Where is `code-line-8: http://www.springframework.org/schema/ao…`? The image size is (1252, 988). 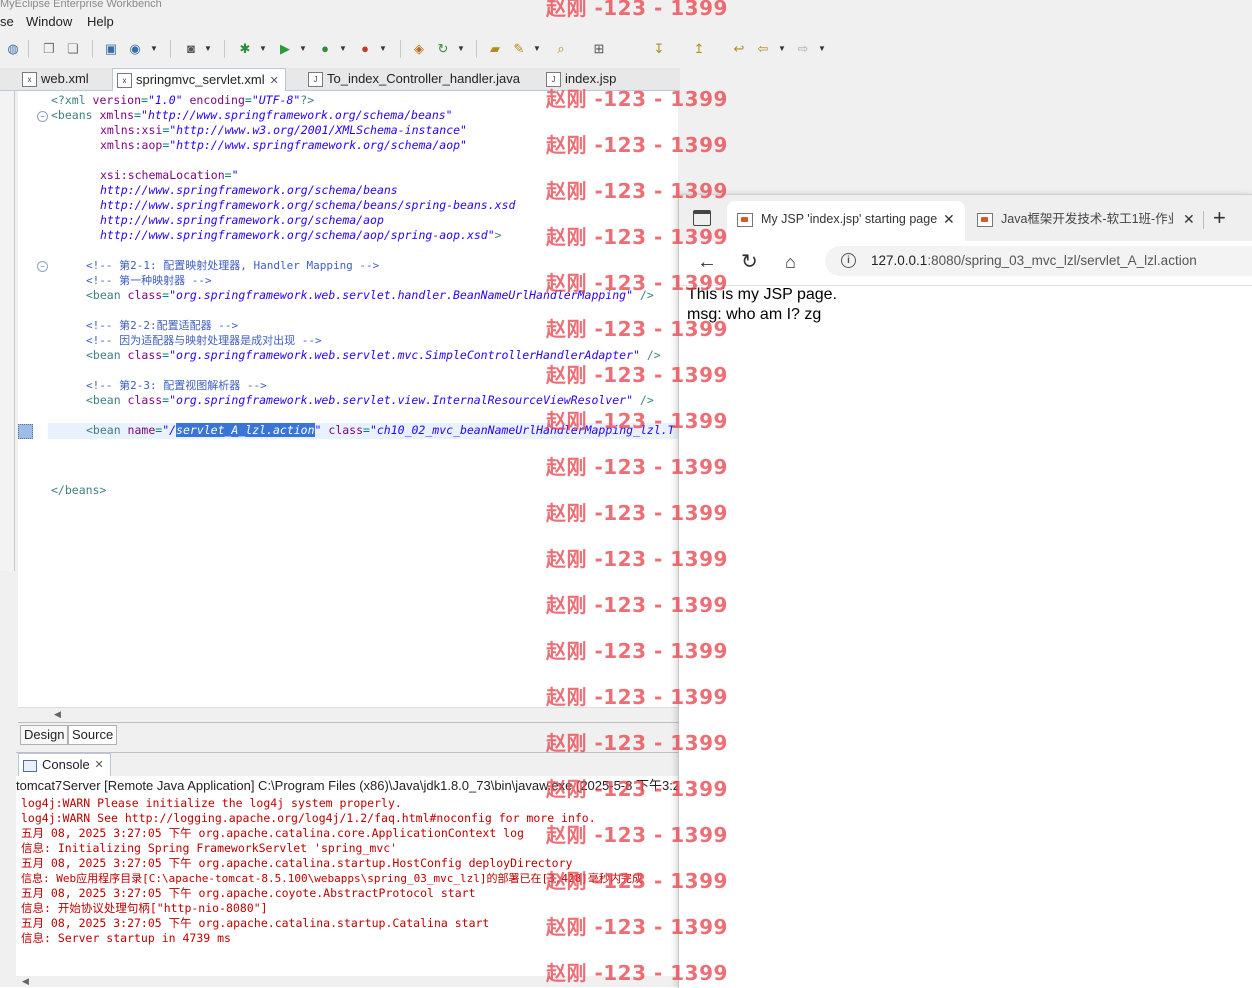 code-line-8: http://www.springframework.org/schema/ao… is located at coordinates (242, 220).